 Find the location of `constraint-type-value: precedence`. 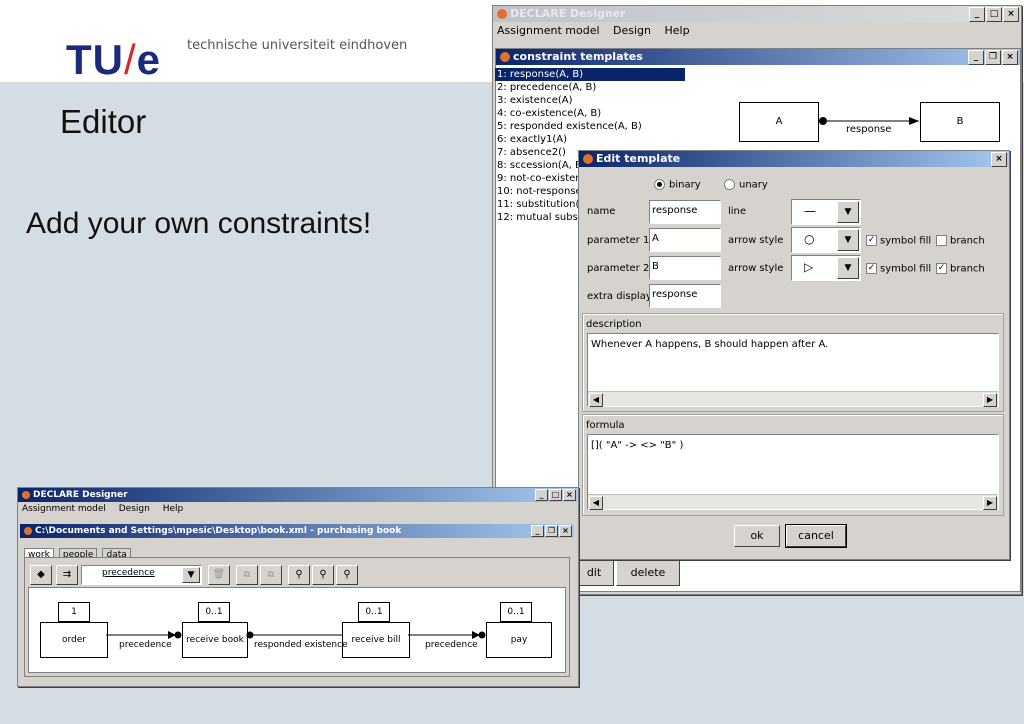

constraint-type-value: precedence is located at coordinates (128, 573).